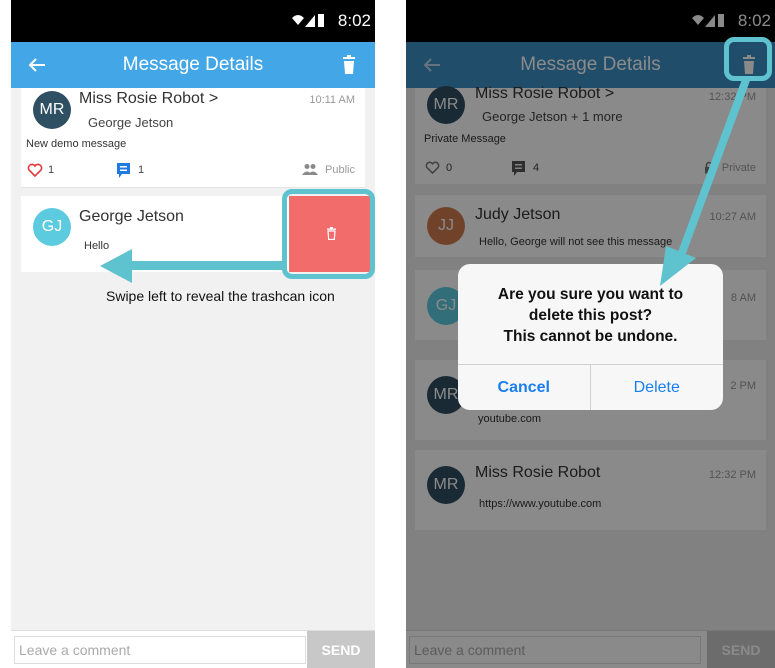  What do you see at coordinates (35, 170) in the screenshot?
I see `heart-icon` at bounding box center [35, 170].